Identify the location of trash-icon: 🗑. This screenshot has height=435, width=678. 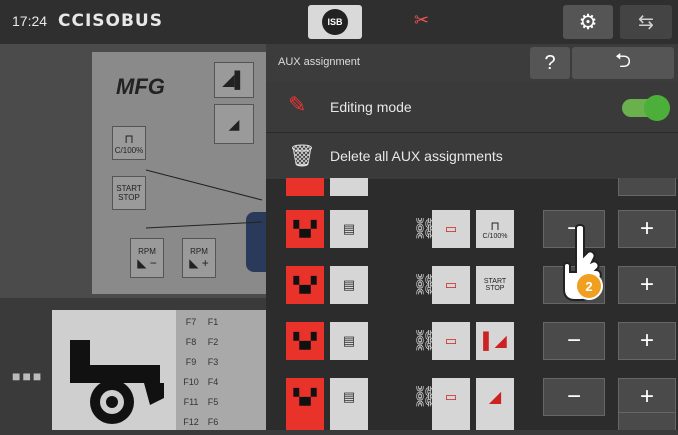
(302, 155).